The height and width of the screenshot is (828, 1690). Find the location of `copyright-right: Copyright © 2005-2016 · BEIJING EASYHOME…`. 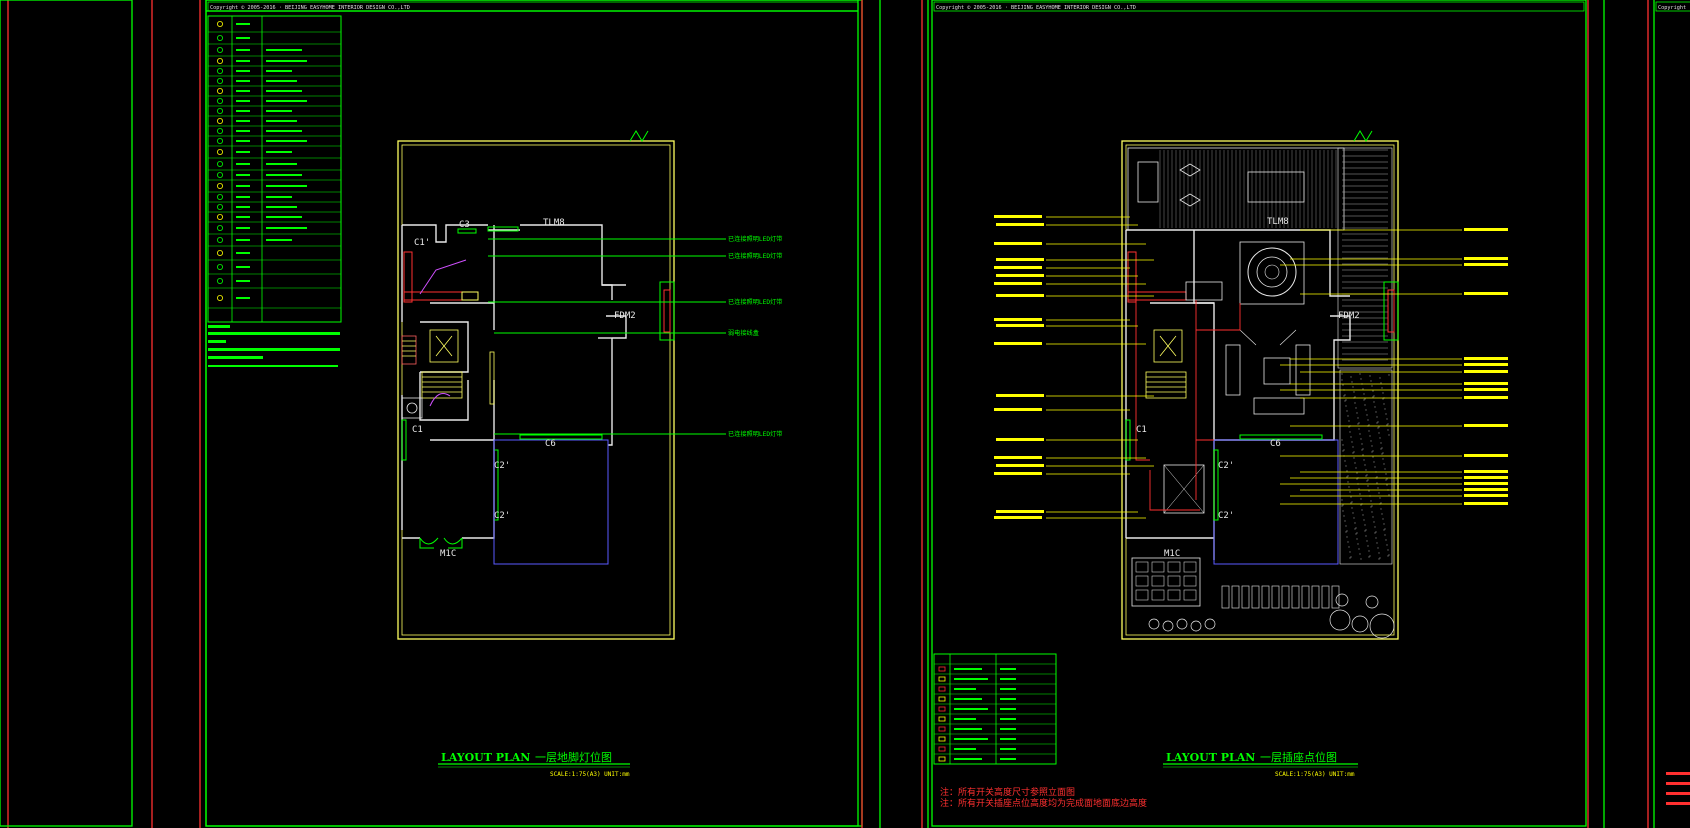

copyright-right: Copyright © 2005-2016 · BEIJING EASYHOME… is located at coordinates (1036, 8).